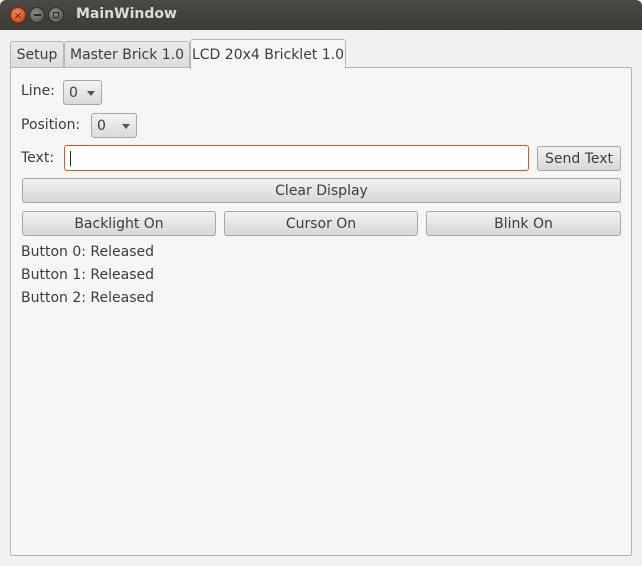 The image size is (642, 566). Describe the element at coordinates (127, 54) in the screenshot. I see `tab-master-brick: Master Brick 1.0` at that location.